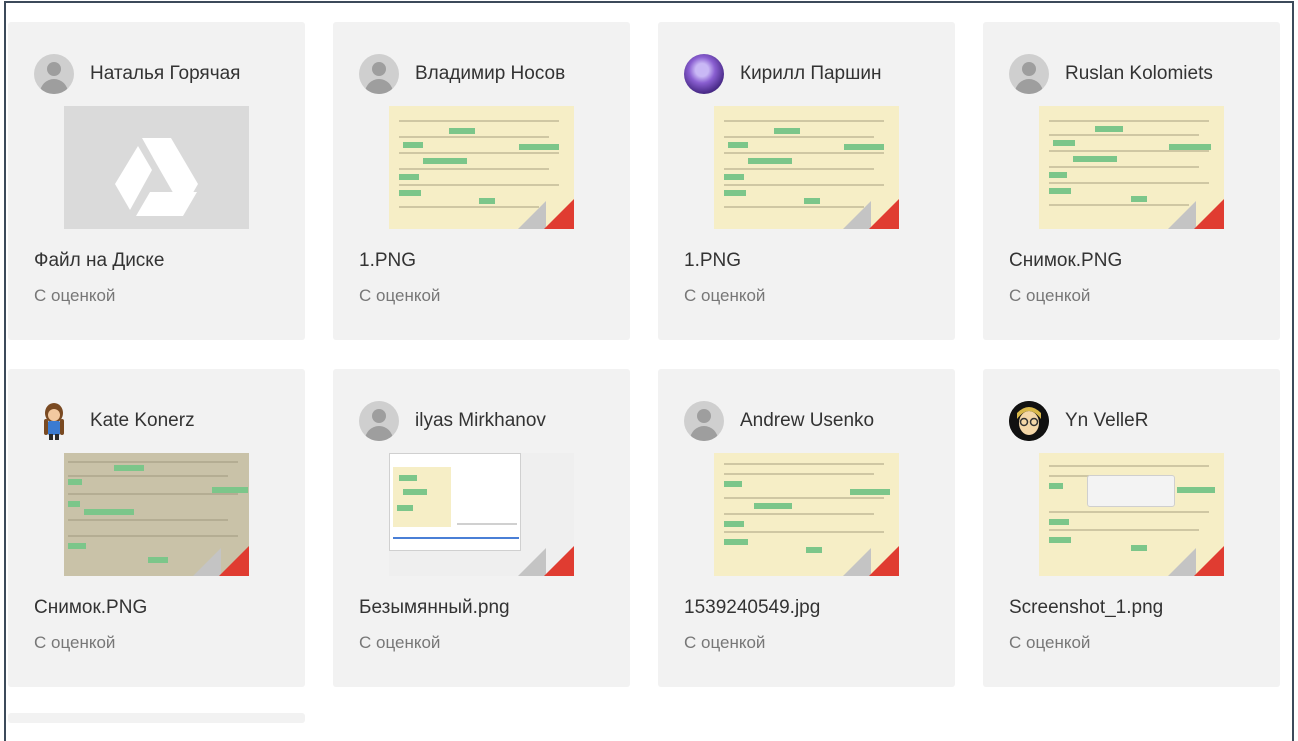 The image size is (1298, 741). Describe the element at coordinates (1139, 73) in the screenshot. I see `author-name: Ruslan Kolomiets` at that location.